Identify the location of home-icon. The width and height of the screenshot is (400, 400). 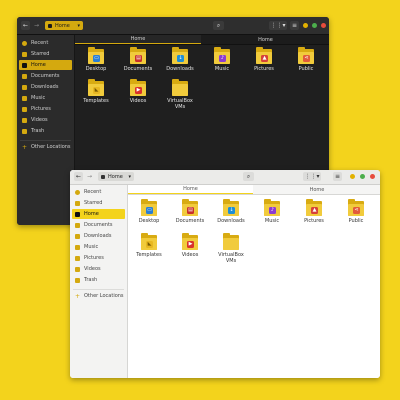
(77, 214).